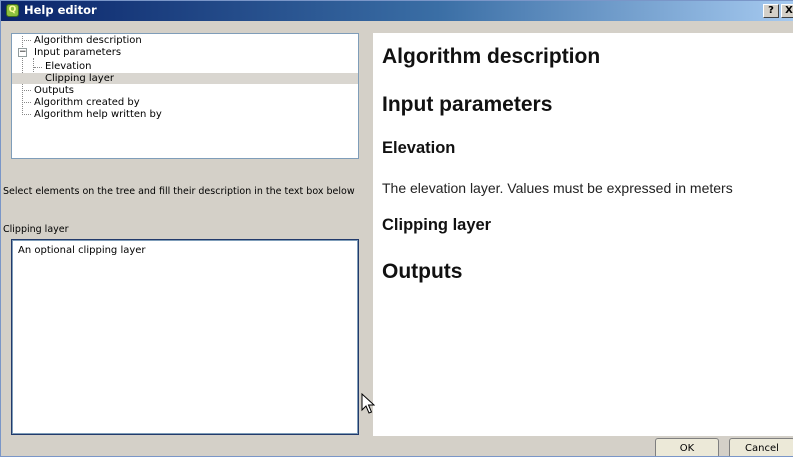  What do you see at coordinates (771, 11) in the screenshot?
I see `help-button: ?` at bounding box center [771, 11].